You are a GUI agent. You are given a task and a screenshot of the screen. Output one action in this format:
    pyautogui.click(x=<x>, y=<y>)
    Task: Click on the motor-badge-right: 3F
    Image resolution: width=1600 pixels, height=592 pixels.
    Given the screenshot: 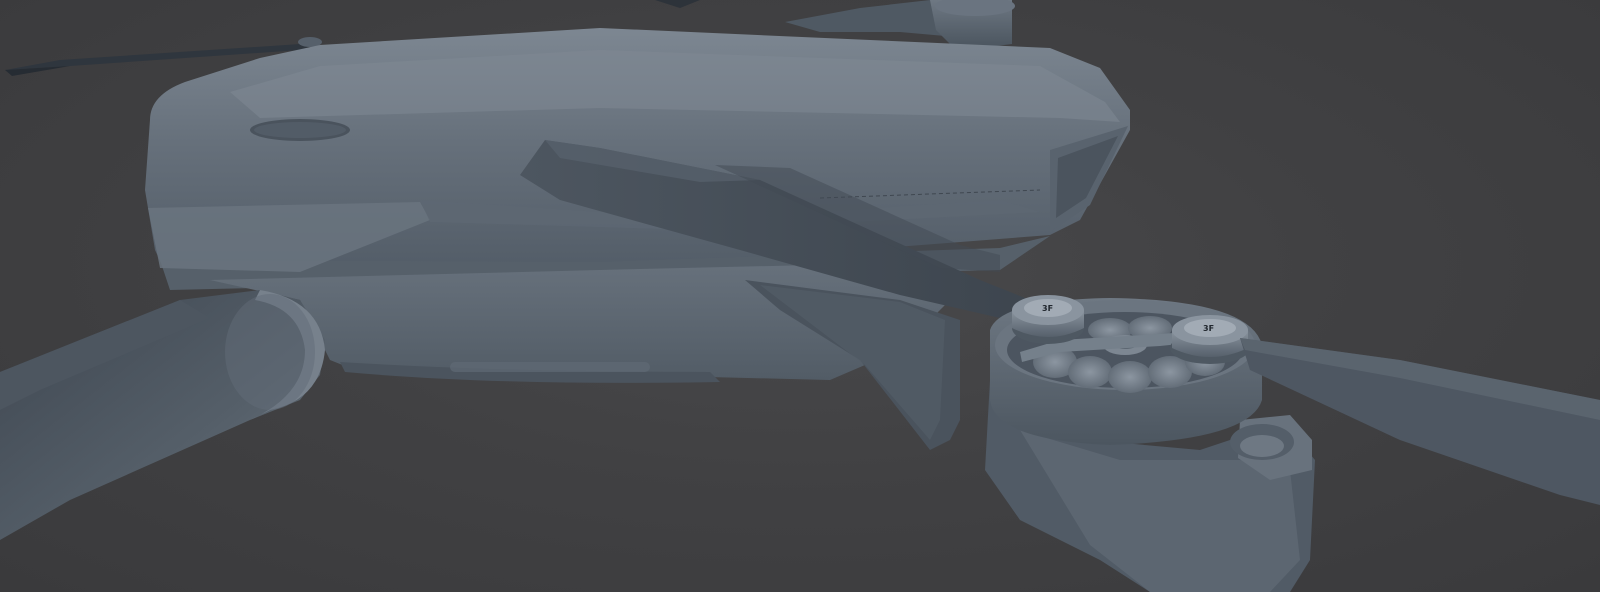 What is the action you would take?
    pyautogui.click(x=1208, y=328)
    